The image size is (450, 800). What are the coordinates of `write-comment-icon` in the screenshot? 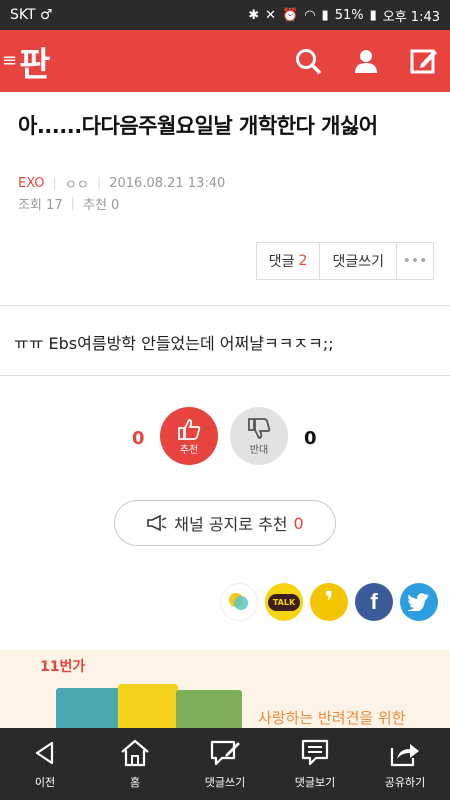 It's located at (225, 753).